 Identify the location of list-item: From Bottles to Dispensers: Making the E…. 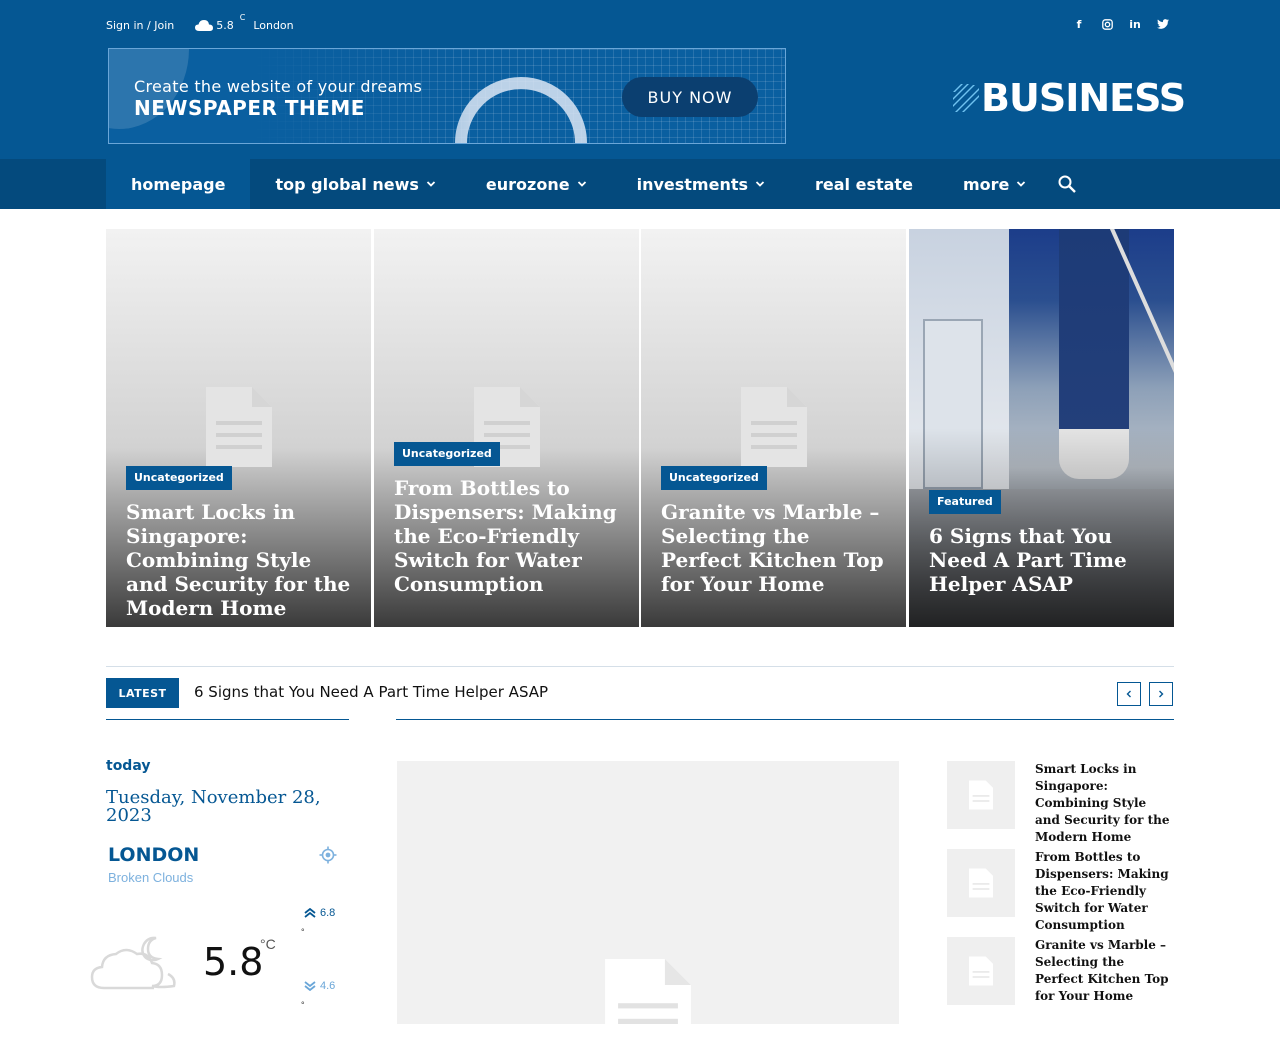
(1060, 890).